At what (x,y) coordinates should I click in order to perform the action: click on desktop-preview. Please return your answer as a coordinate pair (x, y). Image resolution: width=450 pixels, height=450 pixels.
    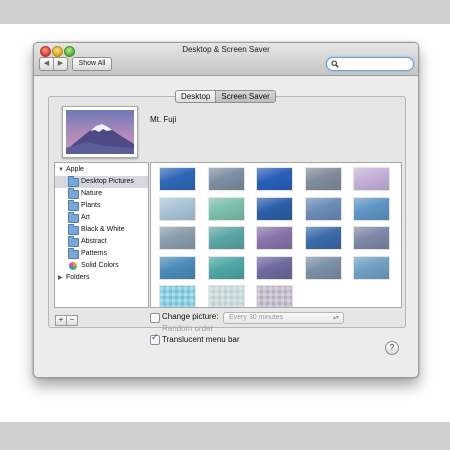
    Looking at the image, I should click on (100, 132).